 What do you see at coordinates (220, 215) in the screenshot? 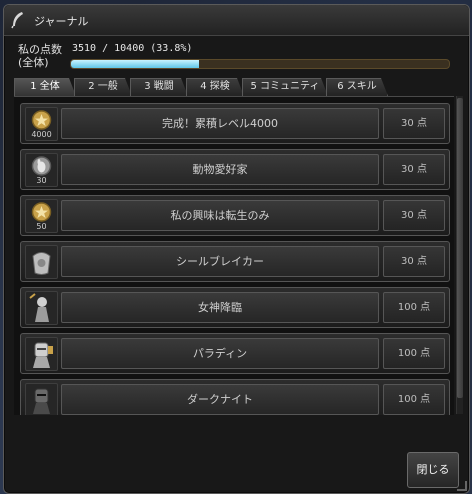
I see `achievement-name: 私の興味は転生のみ` at bounding box center [220, 215].